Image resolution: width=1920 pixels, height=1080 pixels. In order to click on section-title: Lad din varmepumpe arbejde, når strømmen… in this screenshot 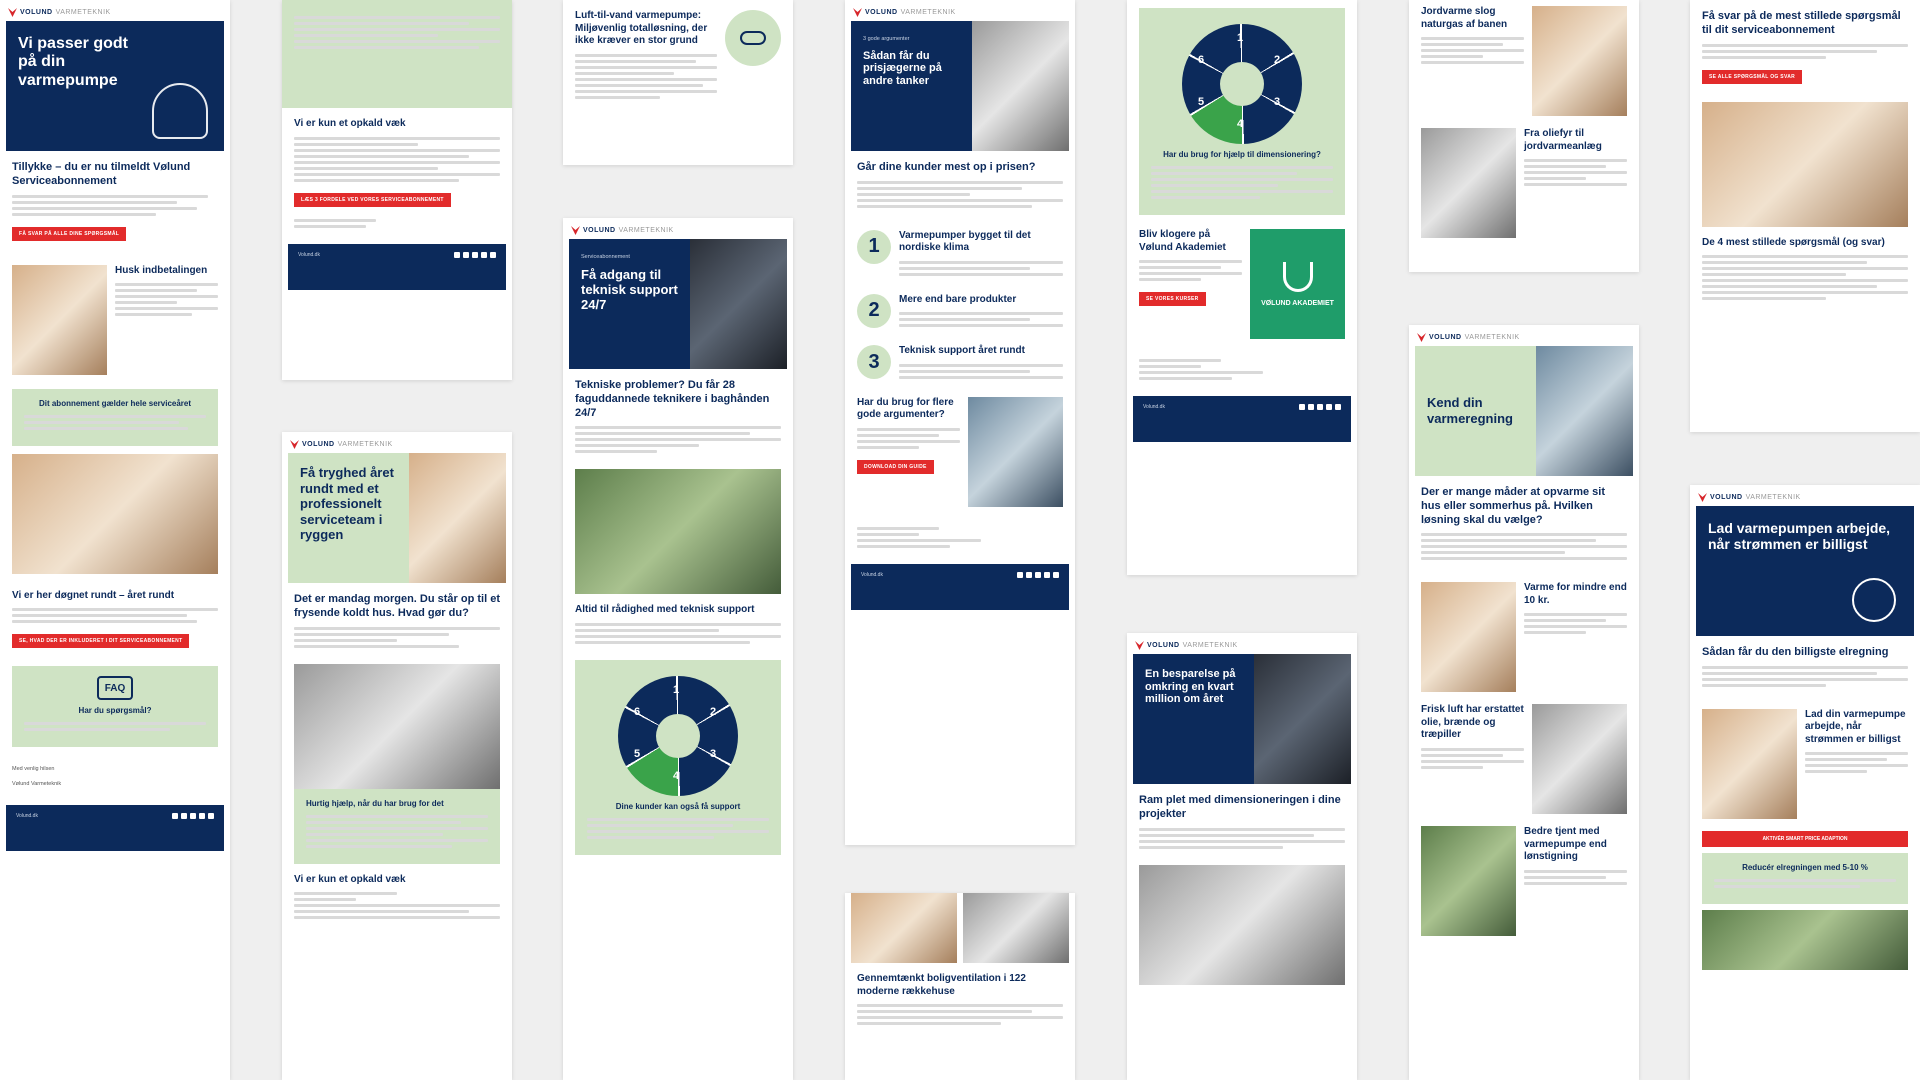, I will do `click(1855, 726)`.